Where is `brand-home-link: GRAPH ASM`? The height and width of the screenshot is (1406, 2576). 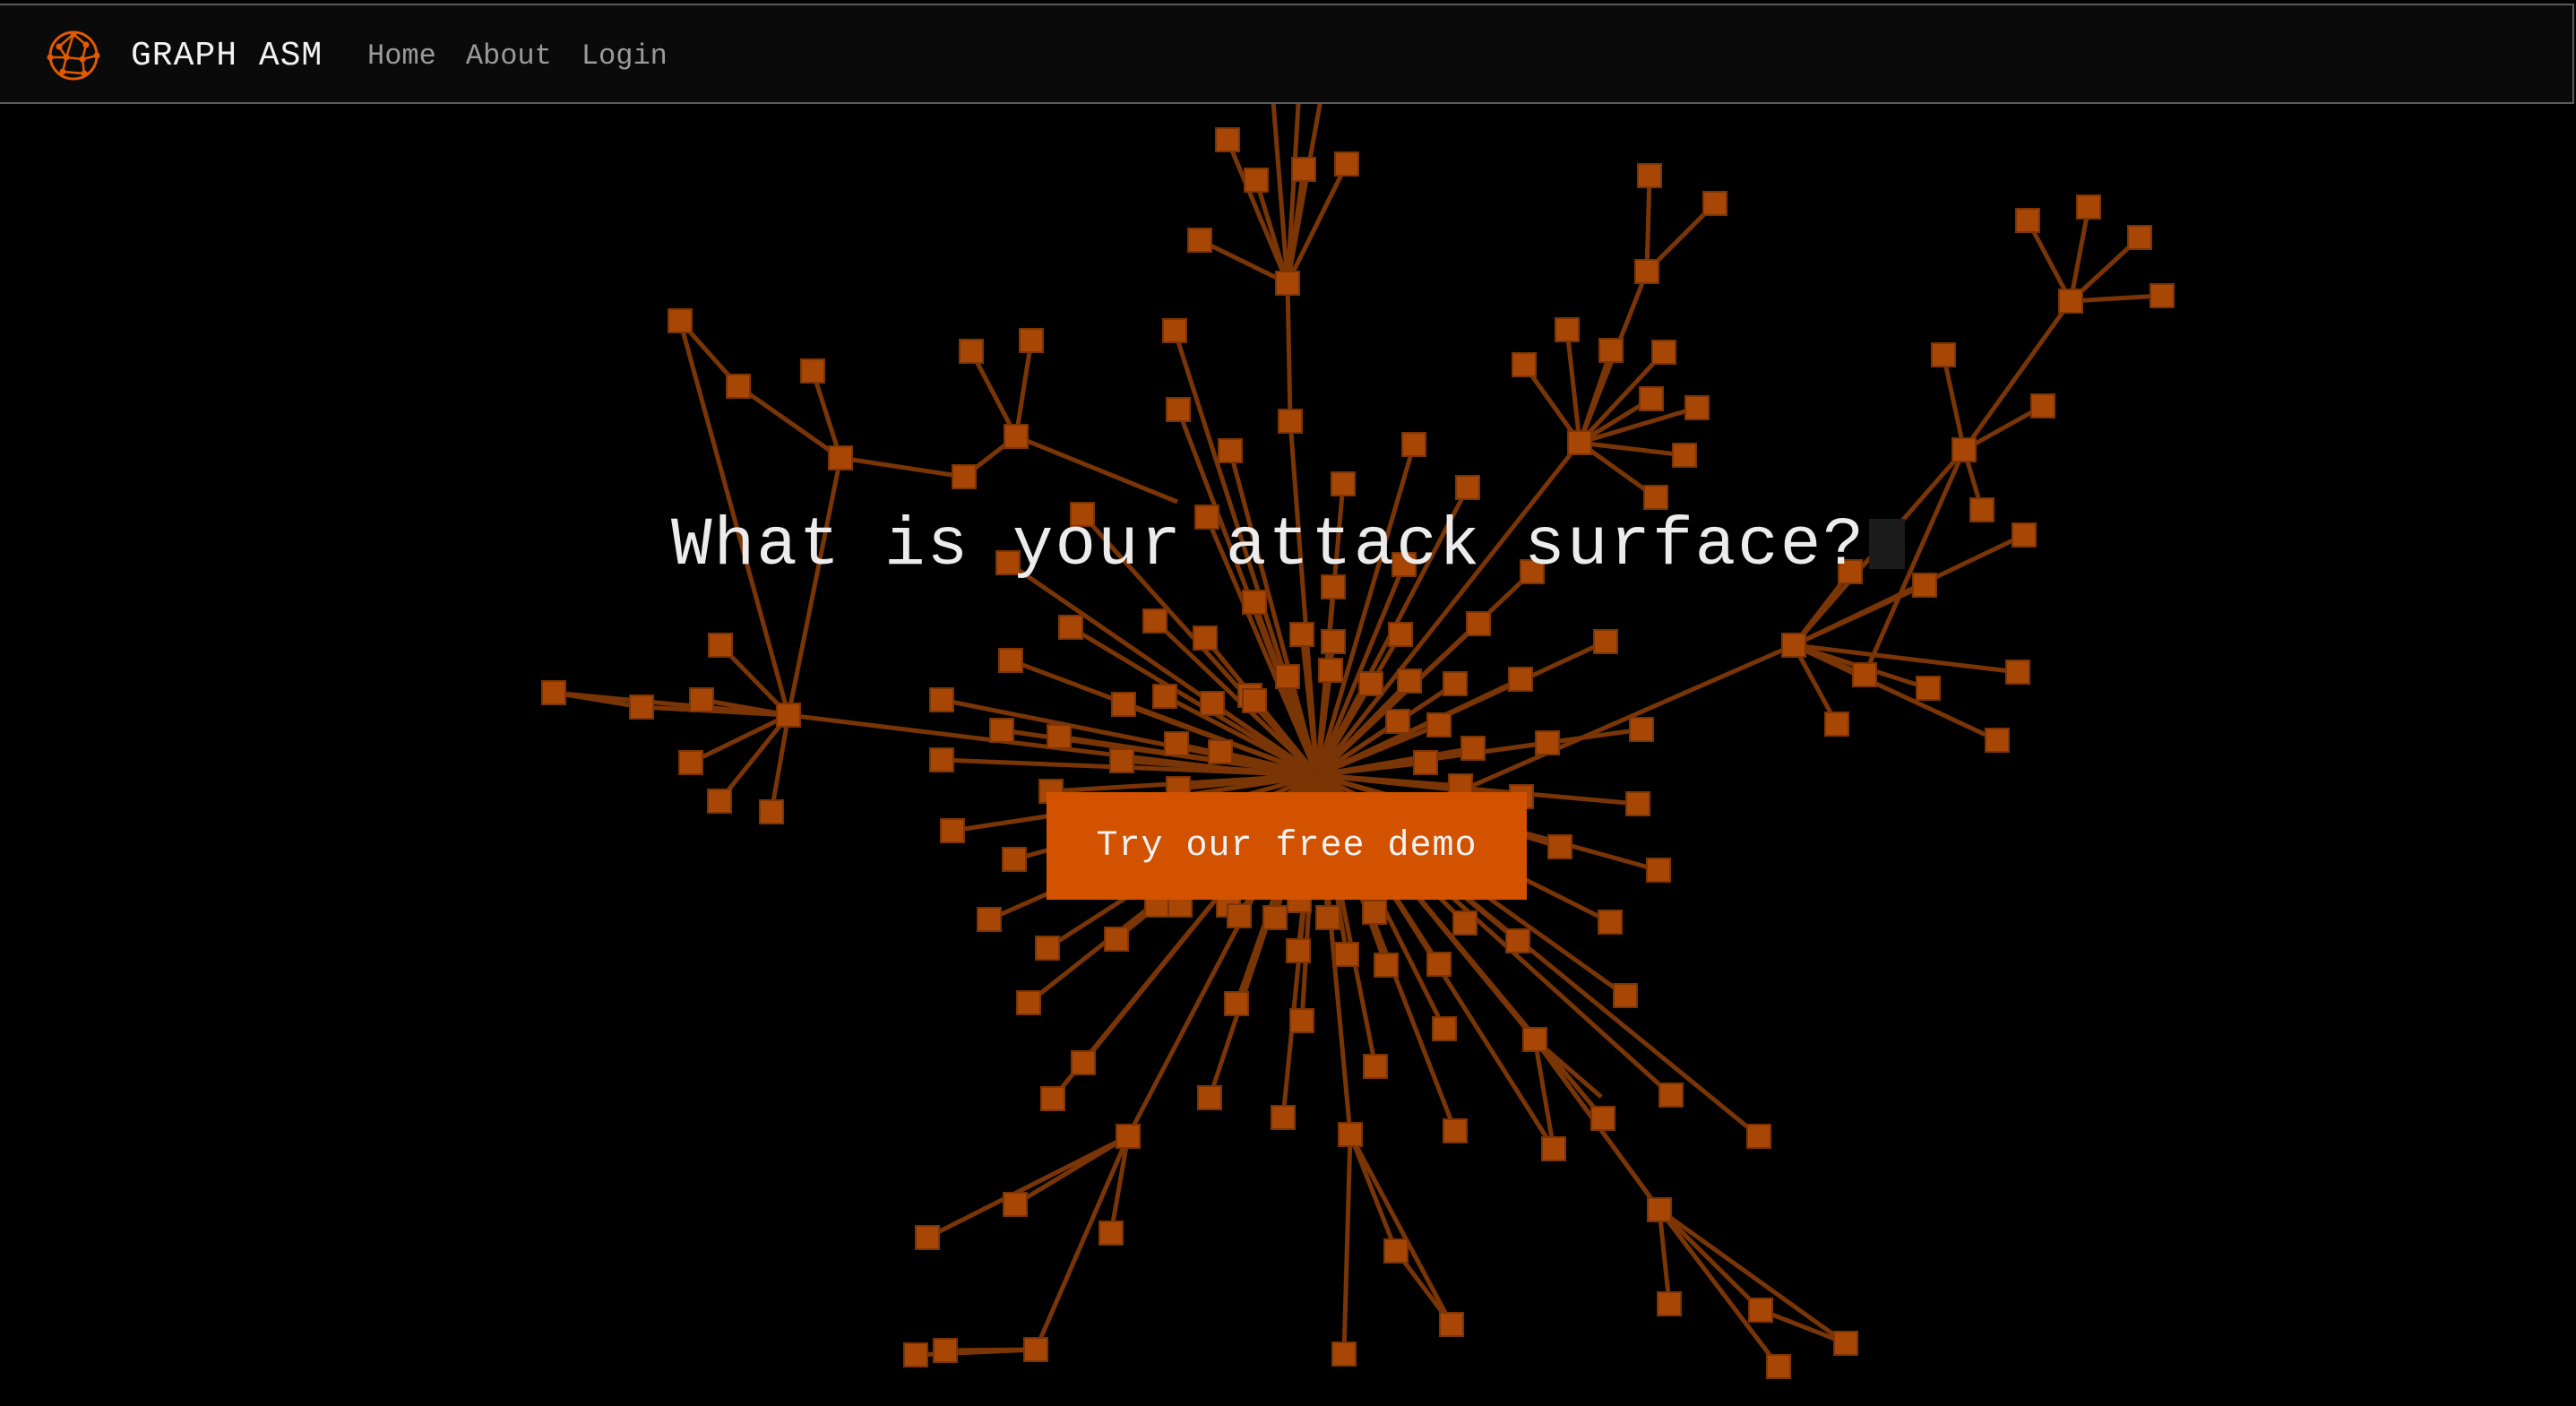 brand-home-link: GRAPH ASM is located at coordinates (185, 56).